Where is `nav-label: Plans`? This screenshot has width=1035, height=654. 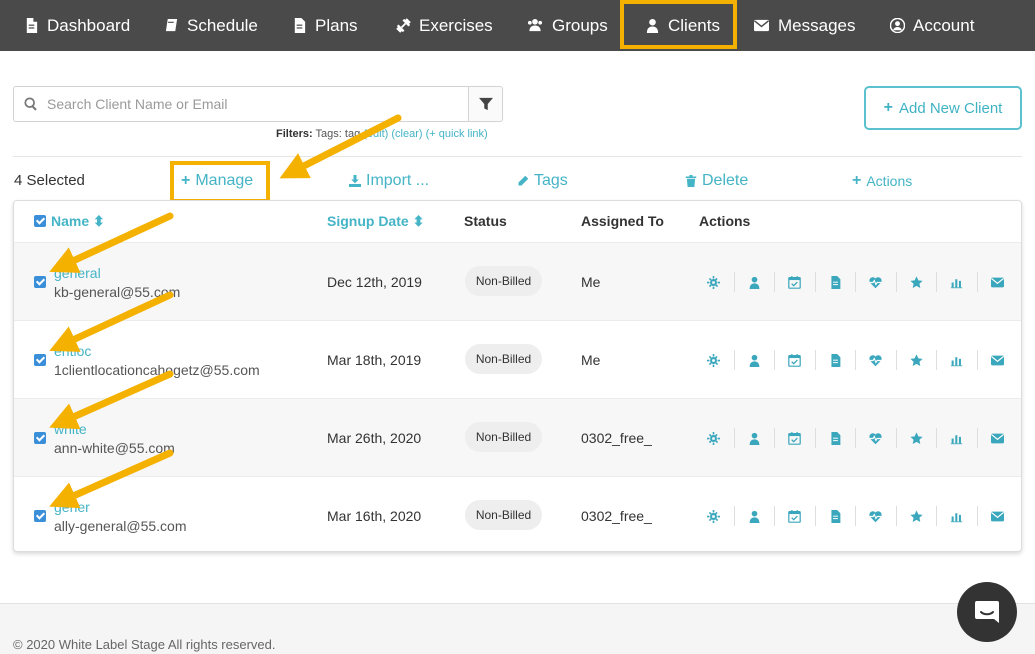 nav-label: Plans is located at coordinates (336, 25).